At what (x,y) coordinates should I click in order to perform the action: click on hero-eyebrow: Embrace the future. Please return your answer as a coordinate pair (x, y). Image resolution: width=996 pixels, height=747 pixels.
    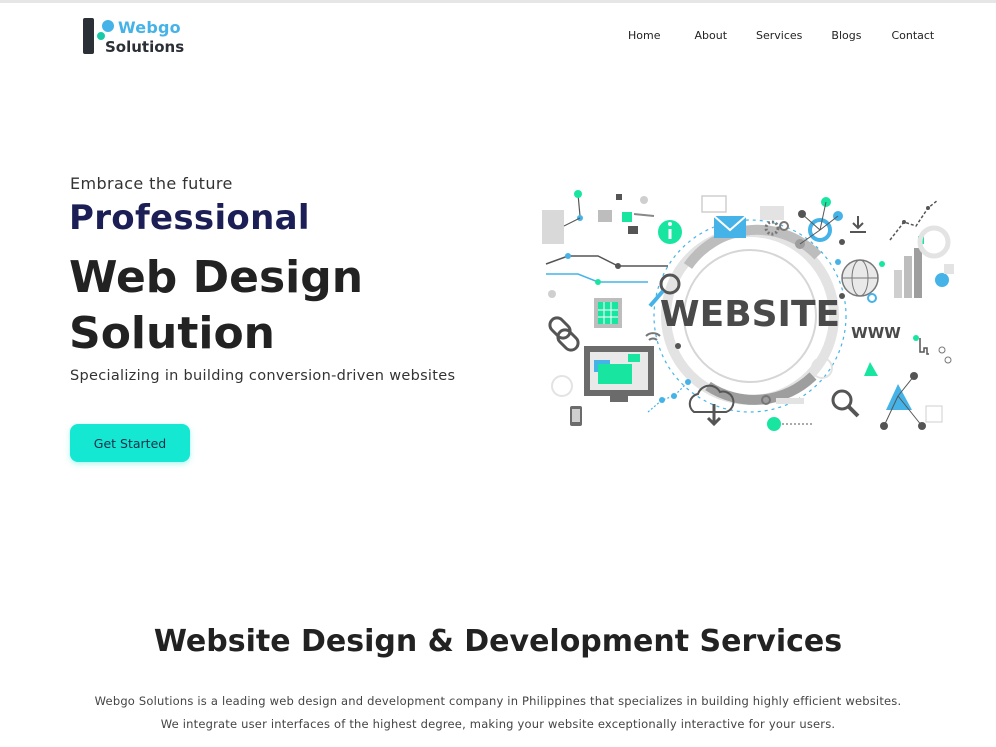
    Looking at the image, I should click on (151, 183).